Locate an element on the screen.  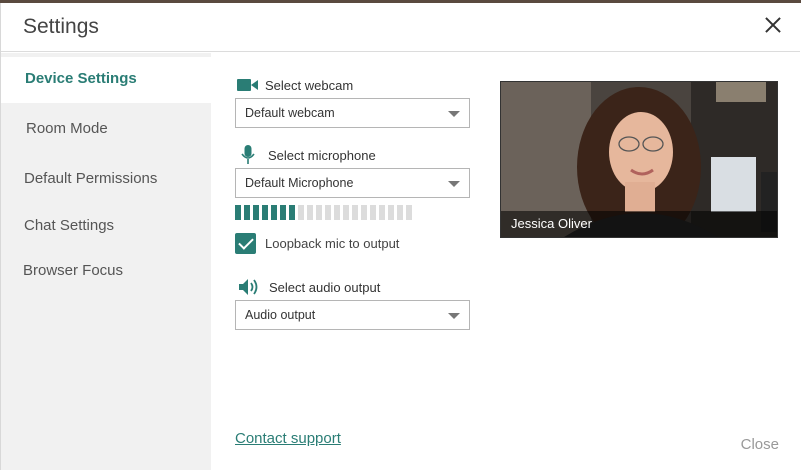
dialog-title: Settings is located at coordinates (61, 26).